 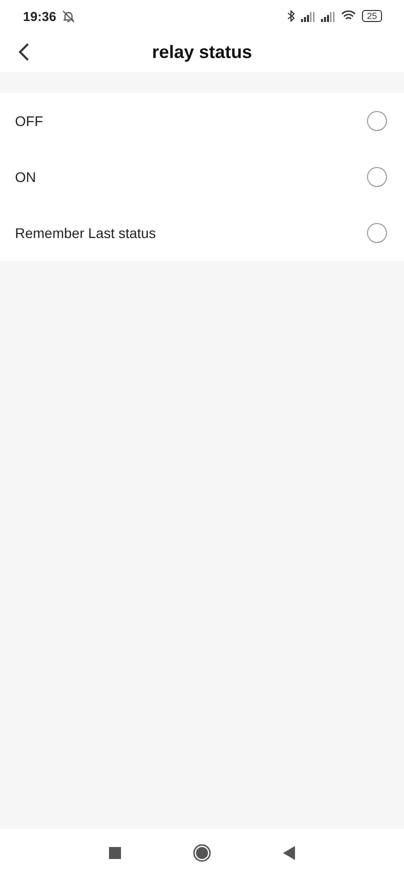 What do you see at coordinates (372, 16) in the screenshot?
I see `battery-level: 25` at bounding box center [372, 16].